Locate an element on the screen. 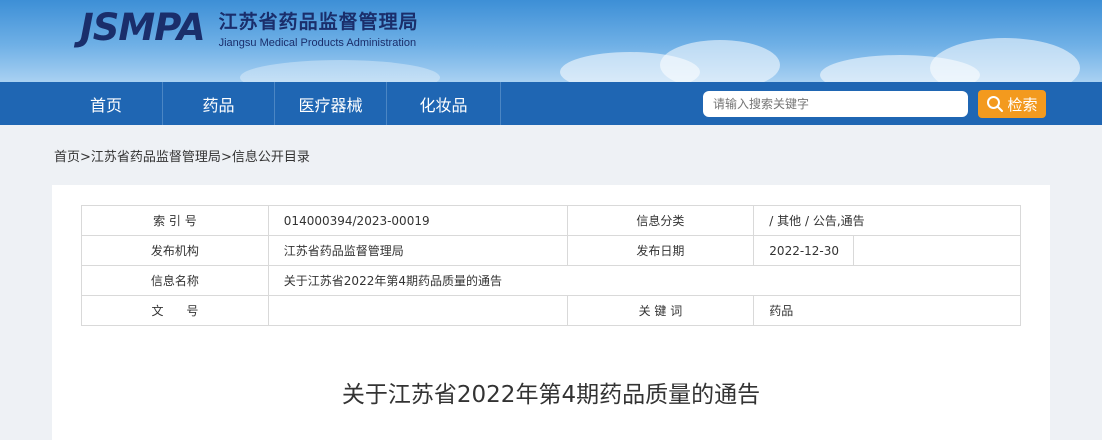  breadcrumb-level1: 江苏省药品监督管理局 is located at coordinates (156, 157).